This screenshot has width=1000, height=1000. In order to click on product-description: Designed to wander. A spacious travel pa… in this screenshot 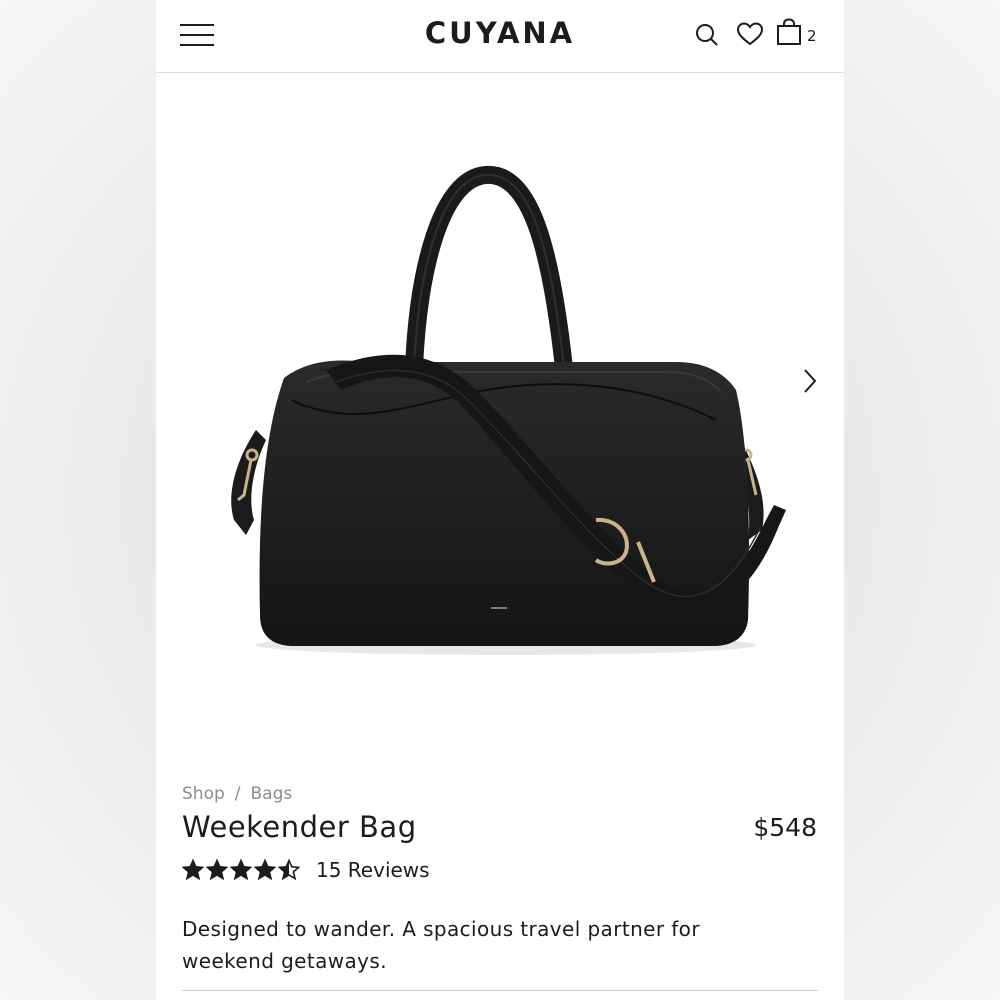, I will do `click(441, 945)`.